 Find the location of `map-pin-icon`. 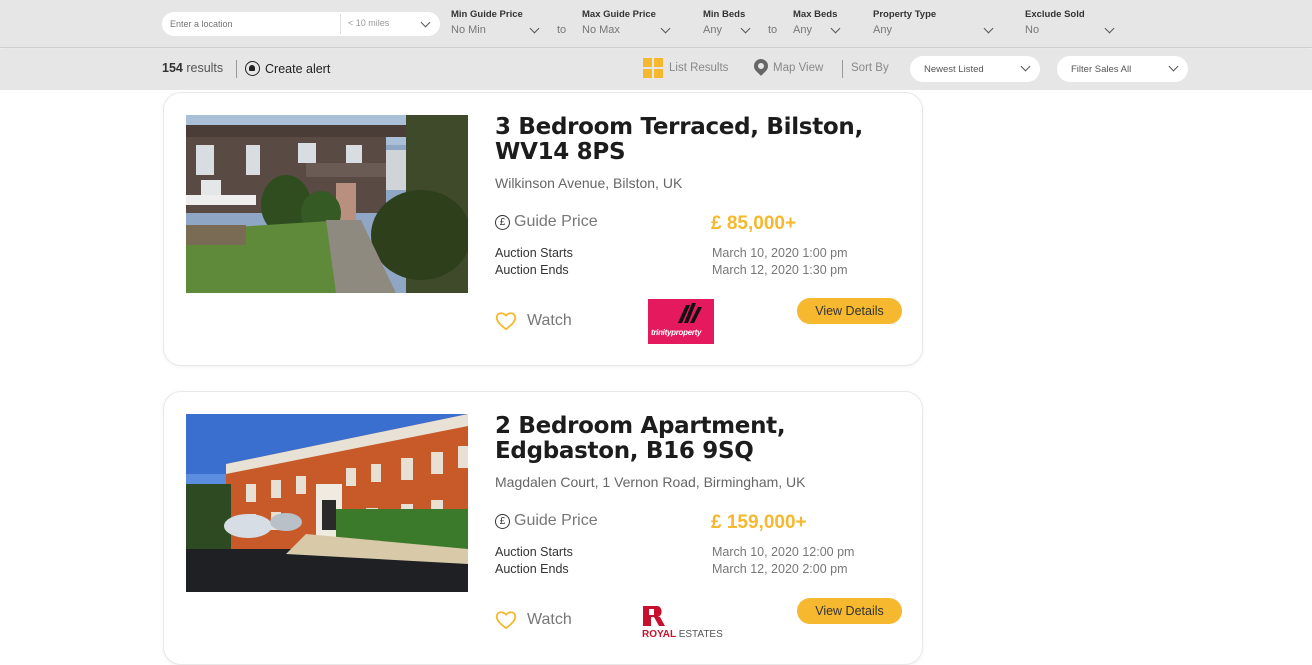

map-pin-icon is located at coordinates (761, 66).